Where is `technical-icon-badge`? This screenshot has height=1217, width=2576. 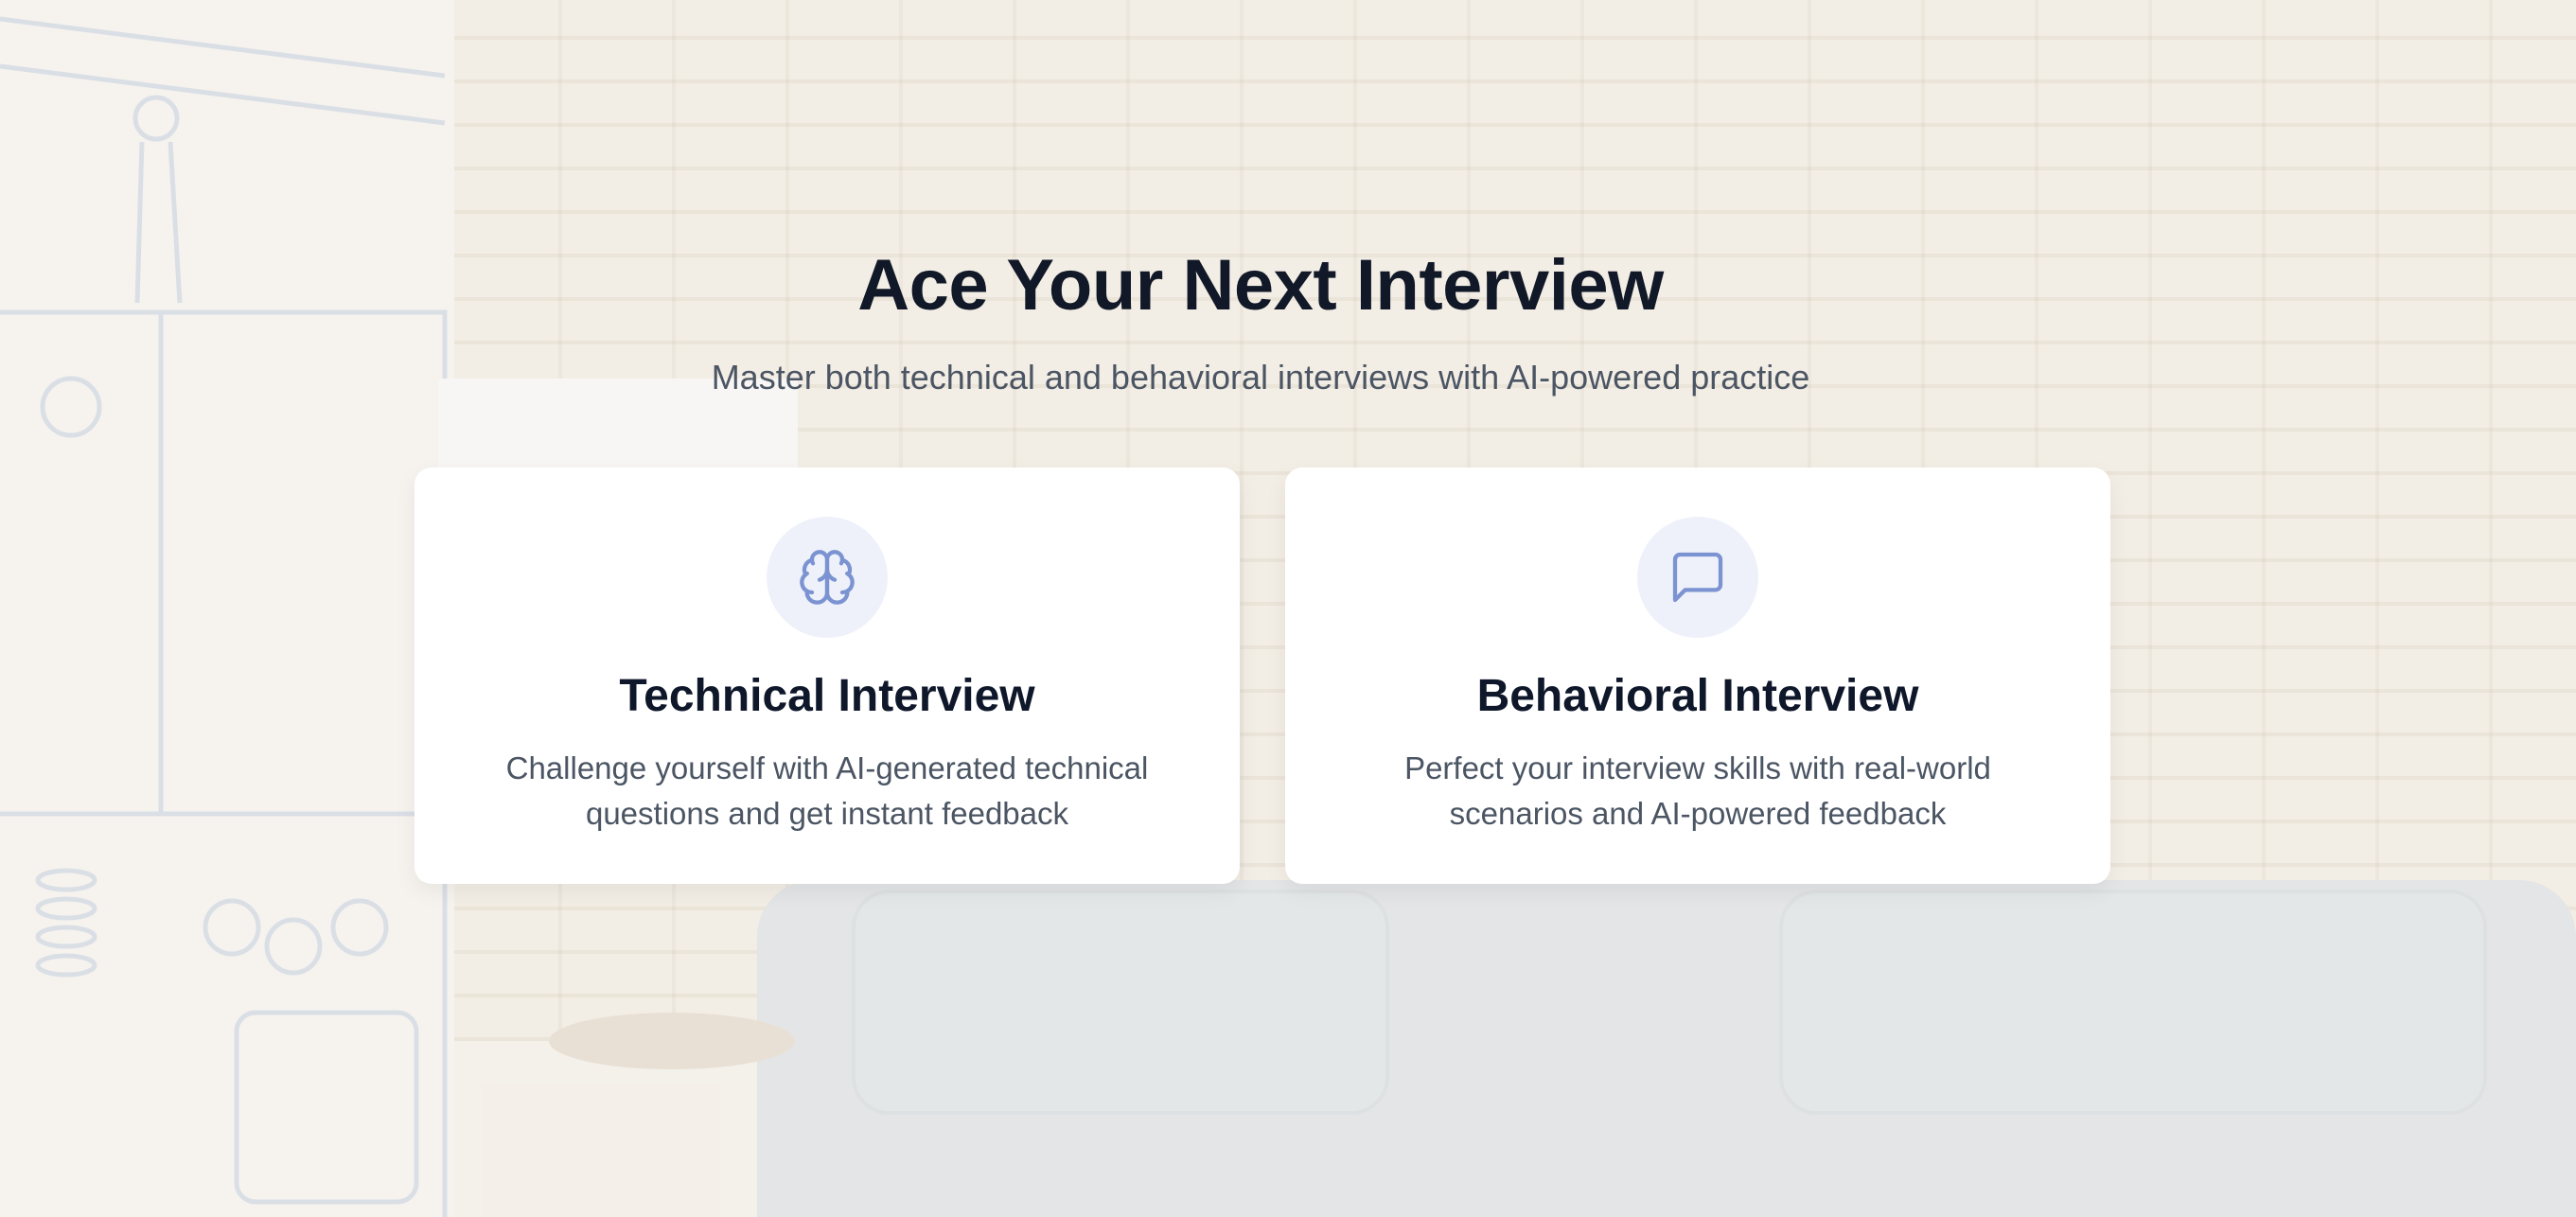 technical-icon-badge is located at coordinates (827, 577).